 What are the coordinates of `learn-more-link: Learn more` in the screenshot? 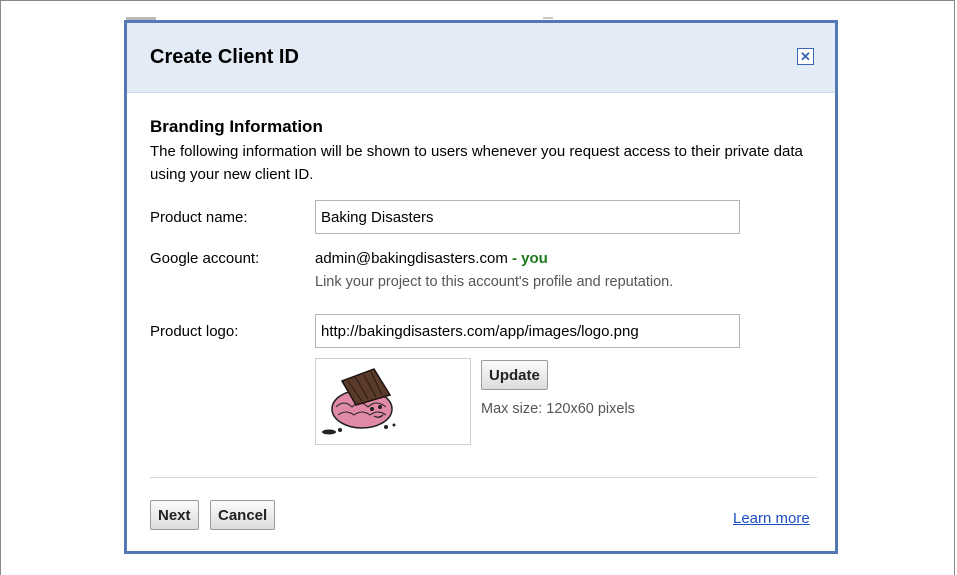 It's located at (771, 518).